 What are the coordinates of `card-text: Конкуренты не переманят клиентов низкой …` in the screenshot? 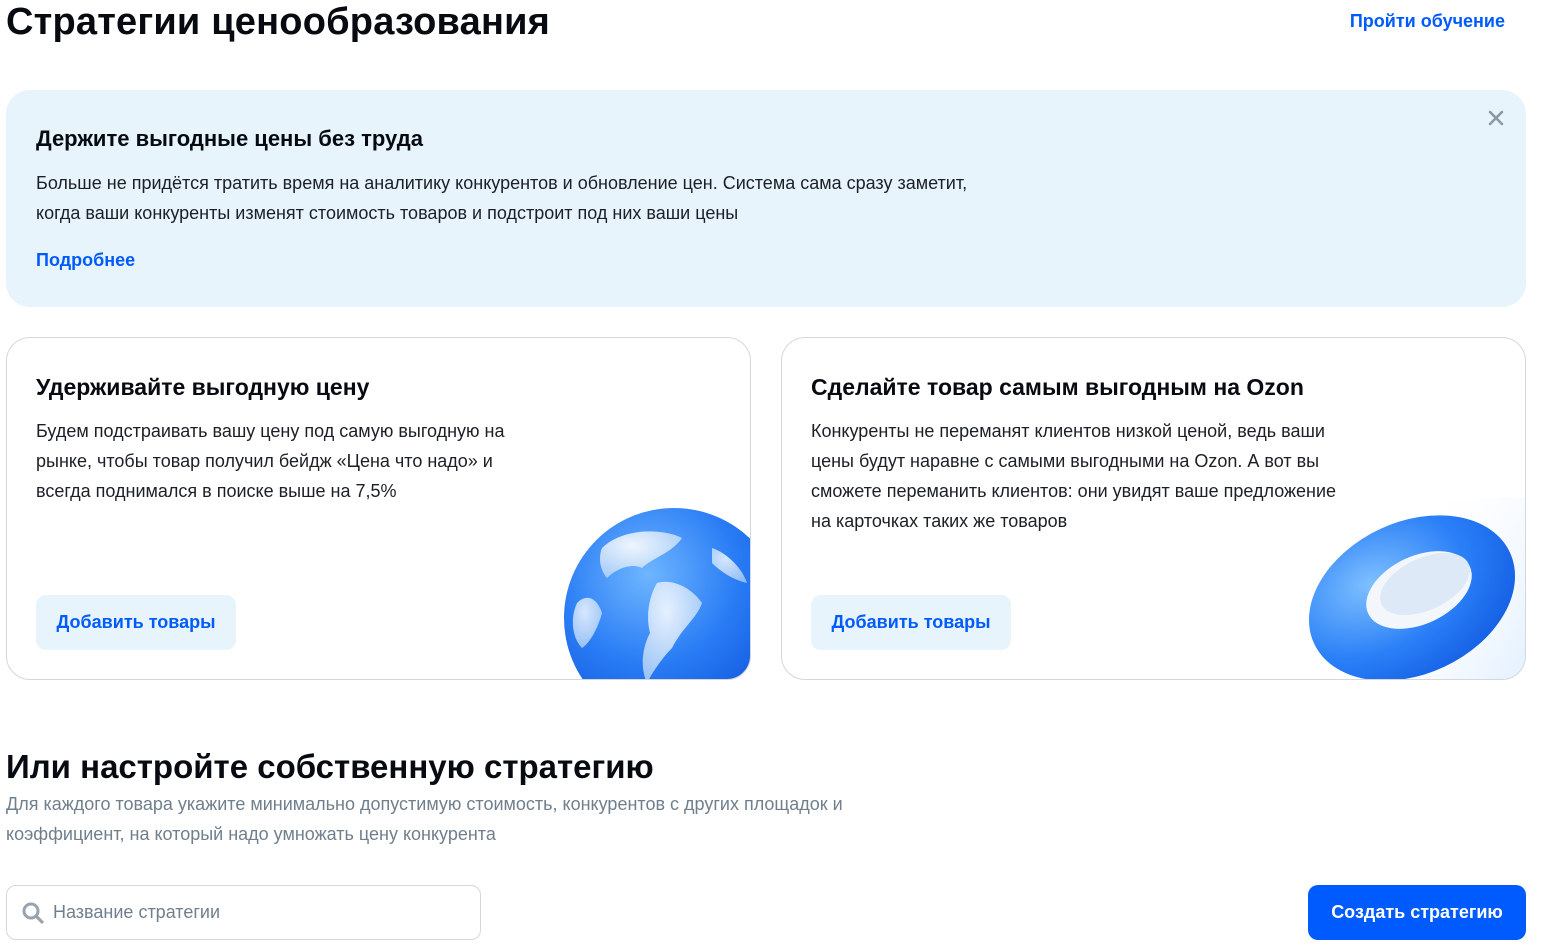 It's located at (1074, 476).